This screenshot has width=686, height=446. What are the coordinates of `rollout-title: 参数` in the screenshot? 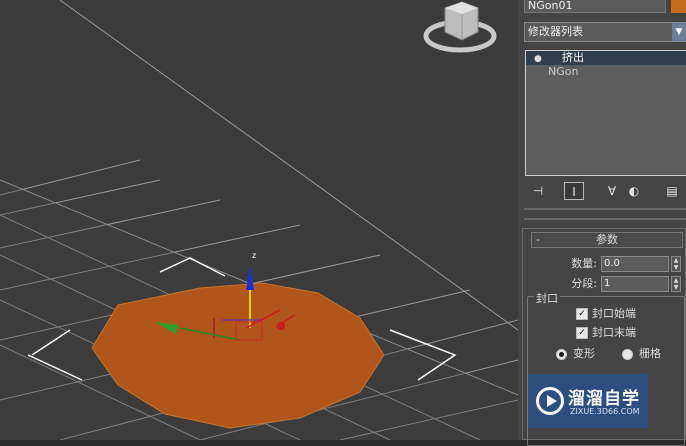 It's located at (607, 239).